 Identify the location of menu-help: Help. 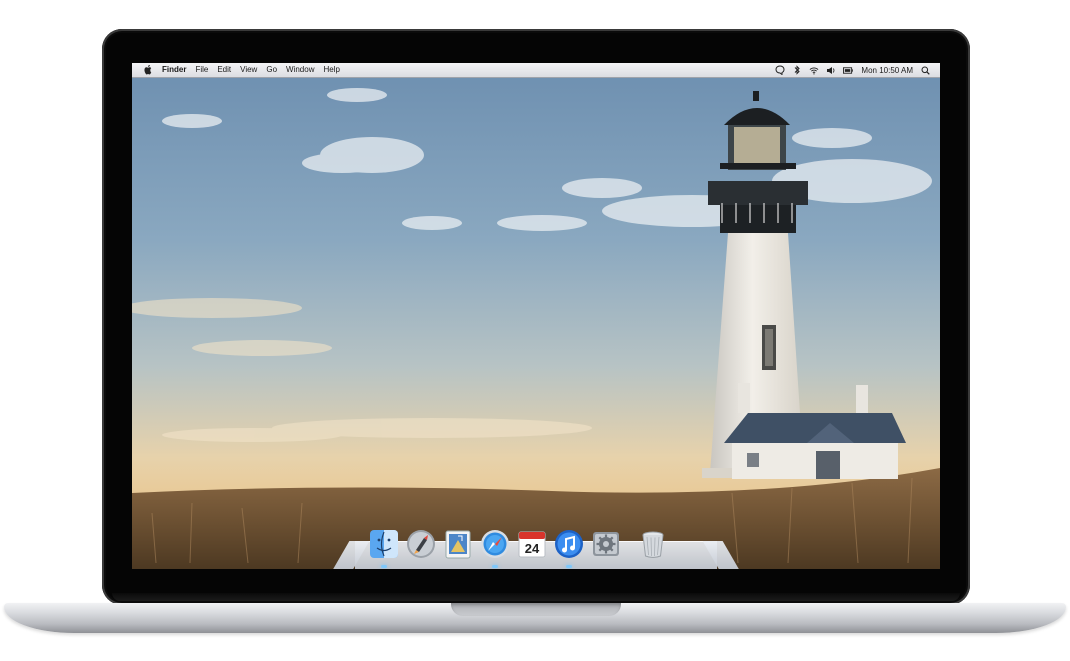
(331, 70).